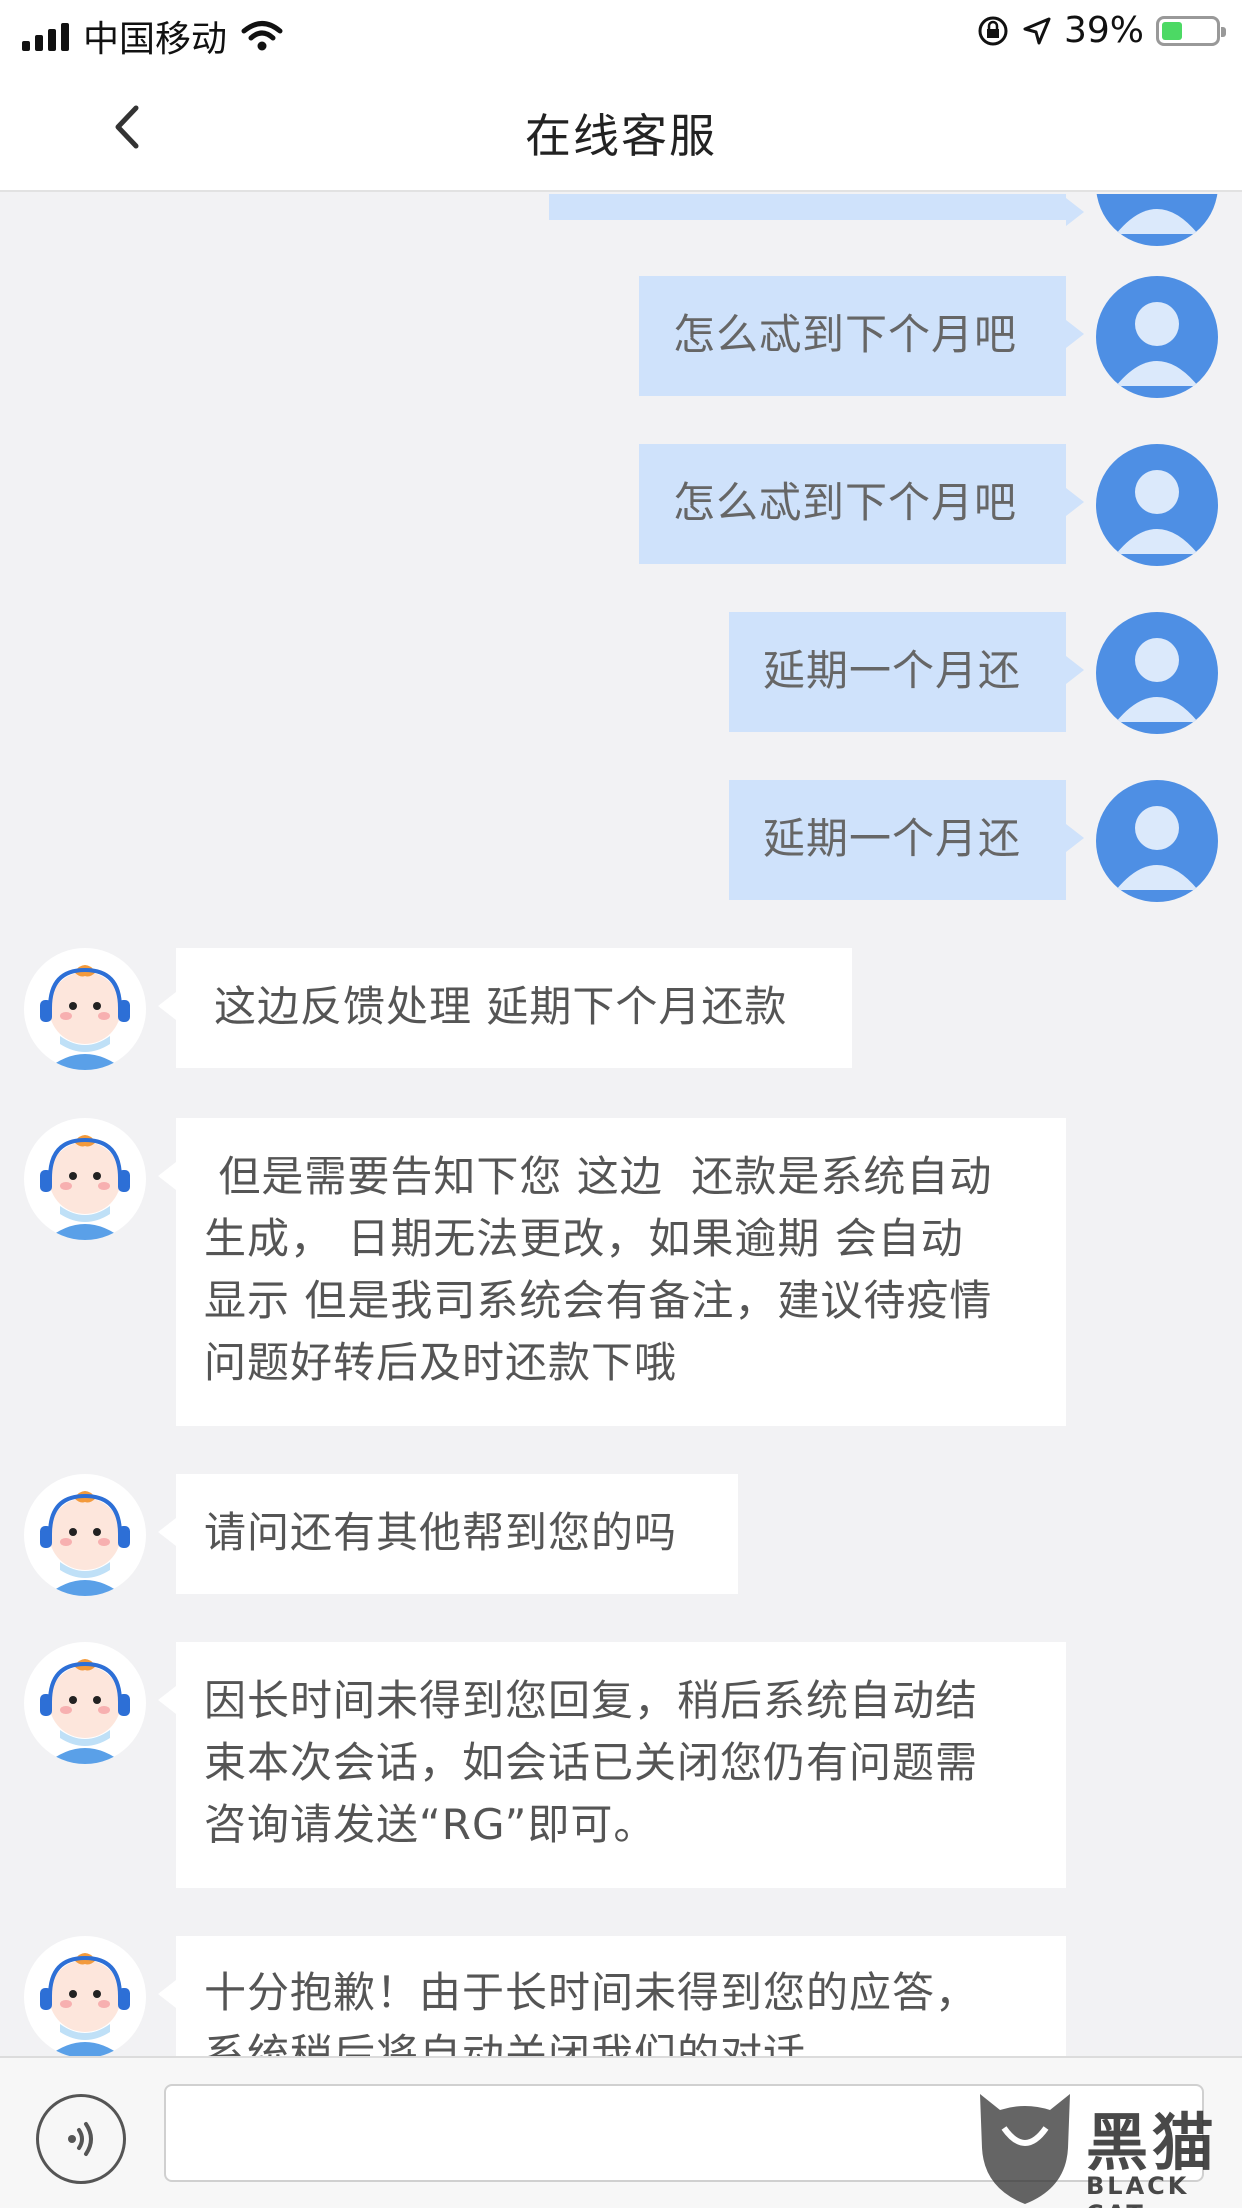 The image size is (1242, 2208). I want to click on message-text: 这边反馈处理 延期下个月还款, so click(501, 1006).